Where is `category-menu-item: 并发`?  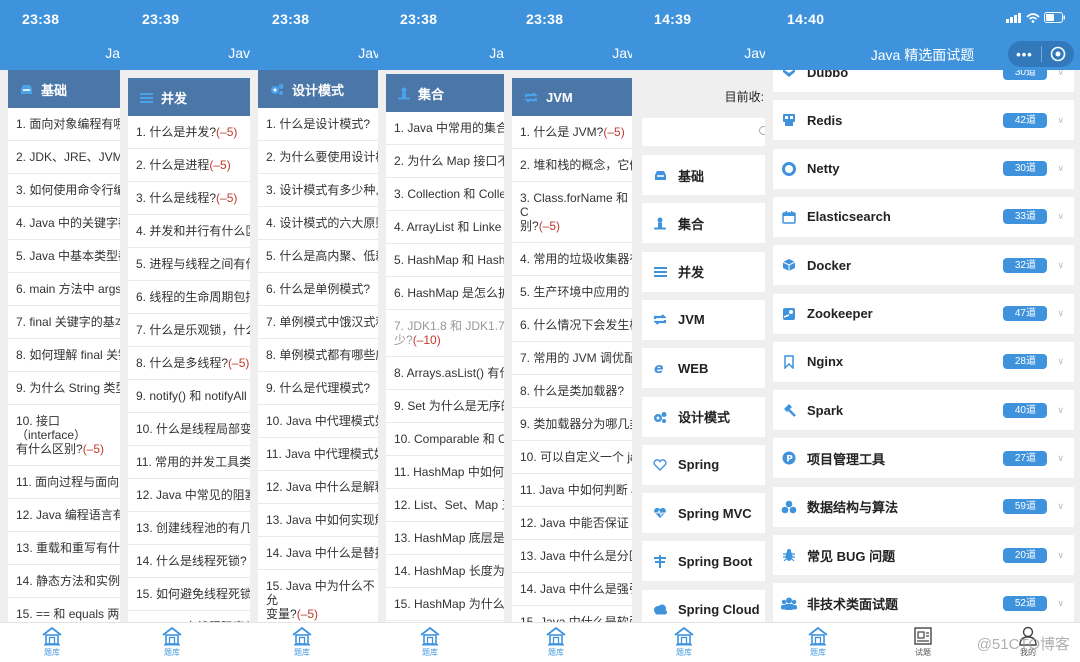 category-menu-item: 并发 is located at coordinates (704, 271).